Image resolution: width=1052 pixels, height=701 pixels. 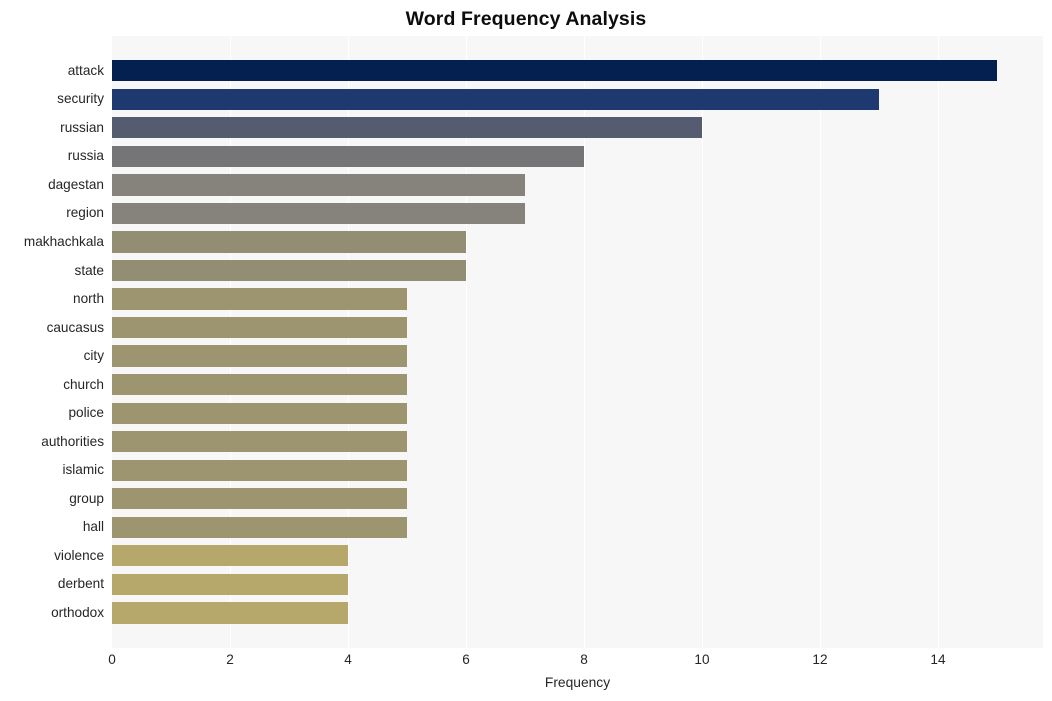 I want to click on x-axis-tick-2: 2, so click(x=230, y=659).